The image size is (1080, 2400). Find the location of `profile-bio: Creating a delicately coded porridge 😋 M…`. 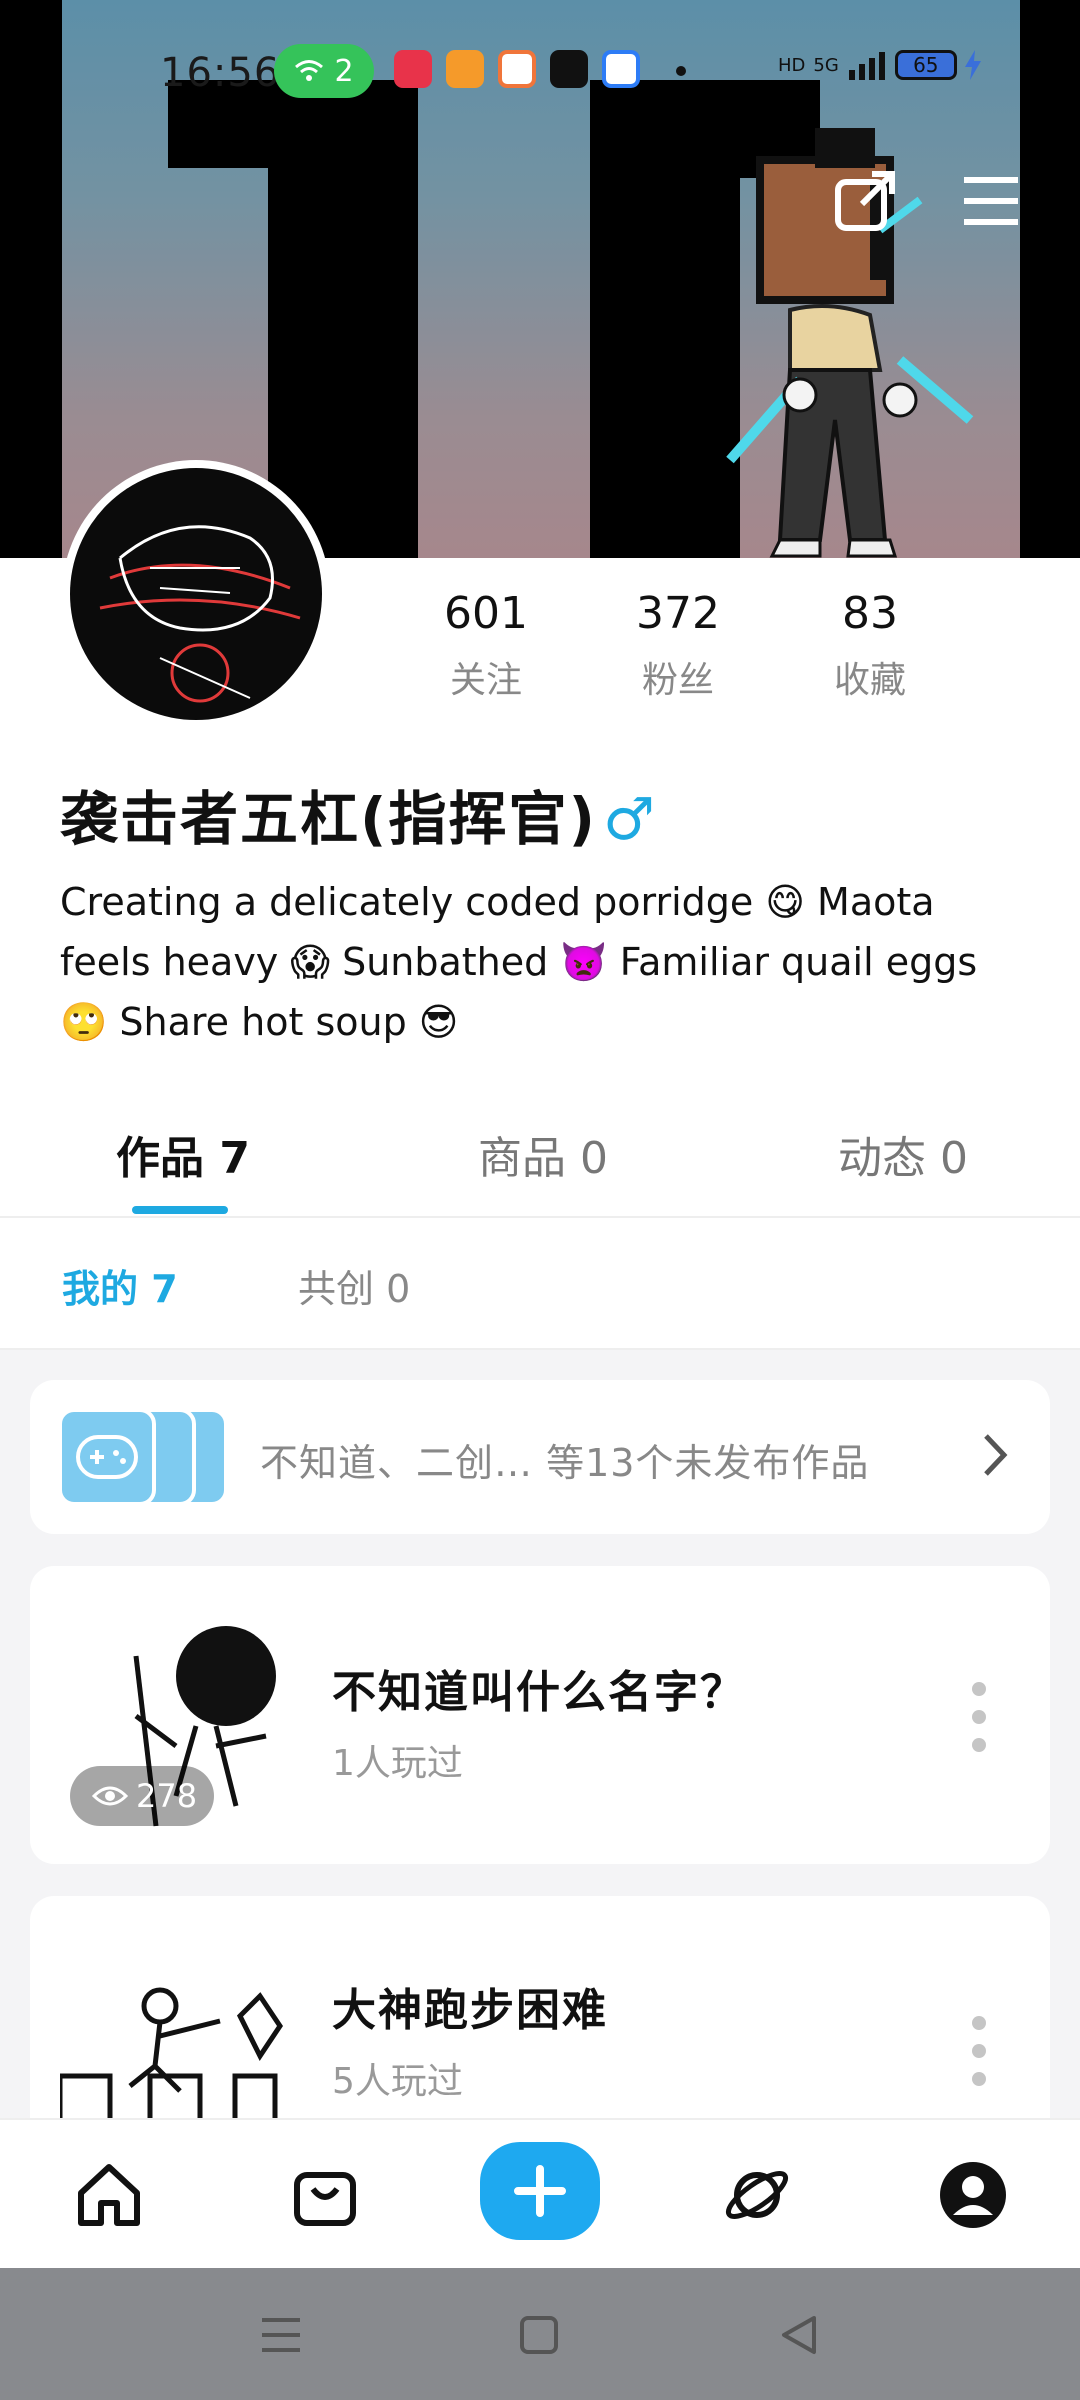

profile-bio: Creating a delicately coded porridge 😋 M… is located at coordinates (519, 962).